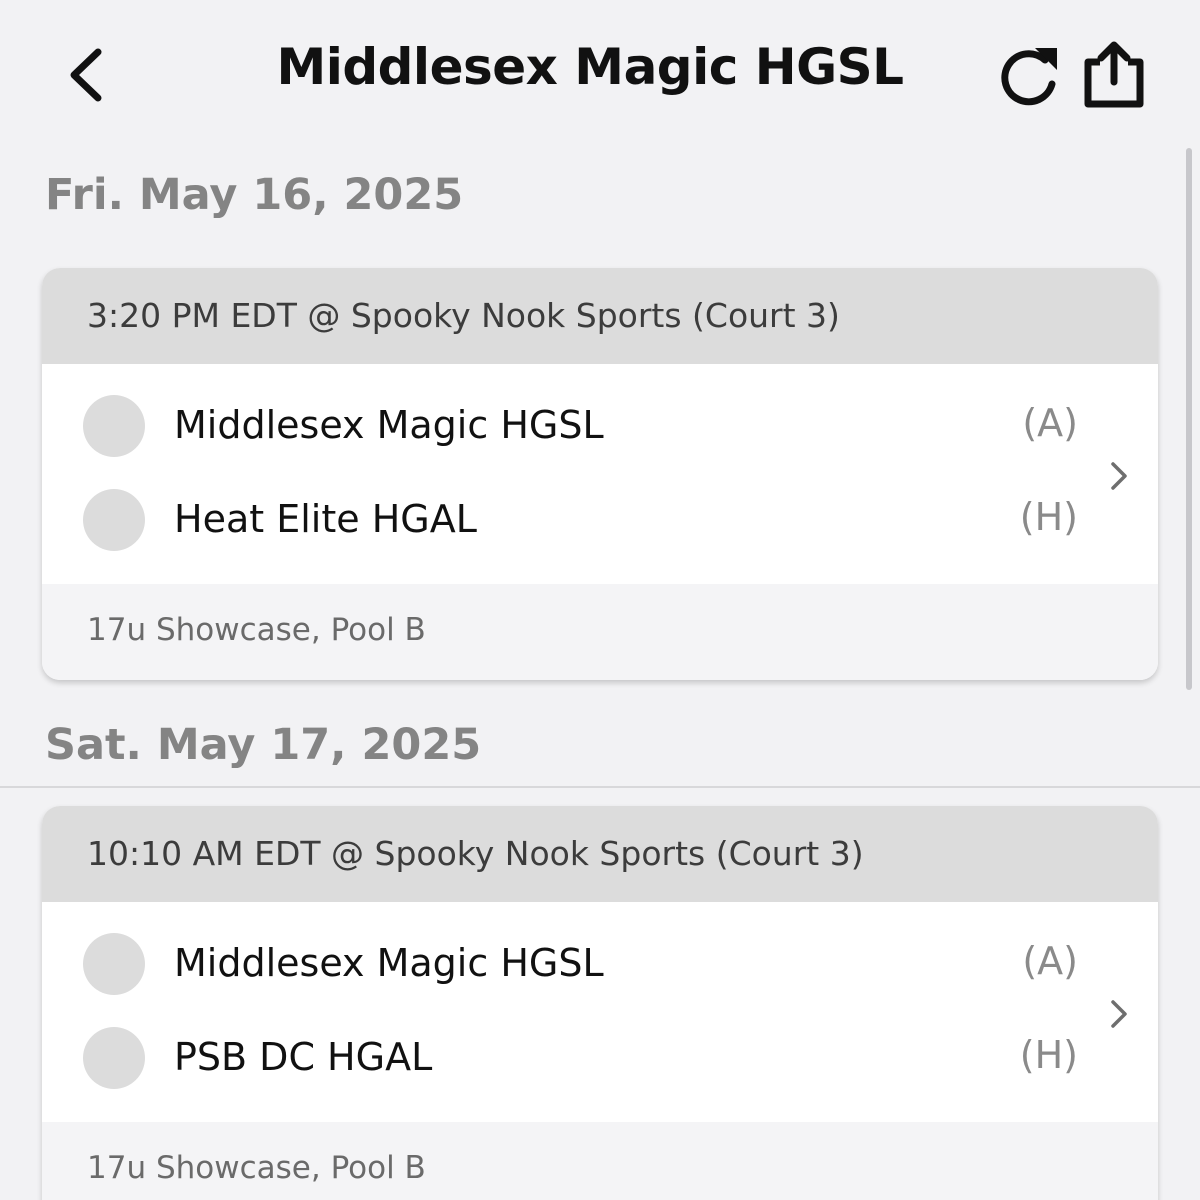  I want to click on share-icon, so click(1114, 74).